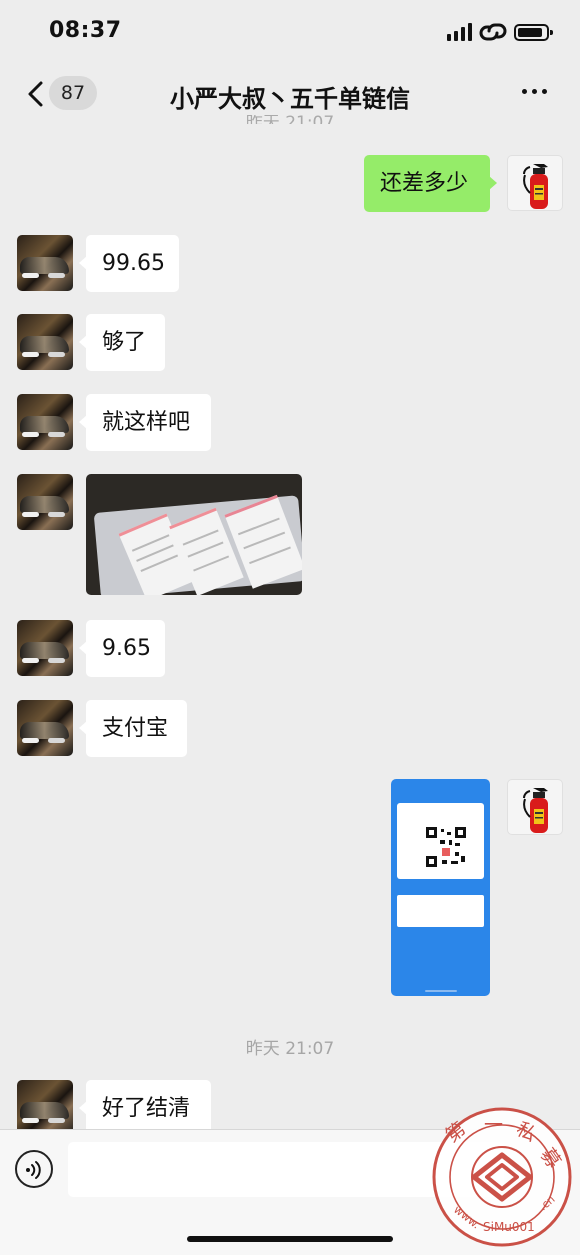  What do you see at coordinates (122, 648) in the screenshot?
I see `message-bubble-other: 9.65` at bounding box center [122, 648].